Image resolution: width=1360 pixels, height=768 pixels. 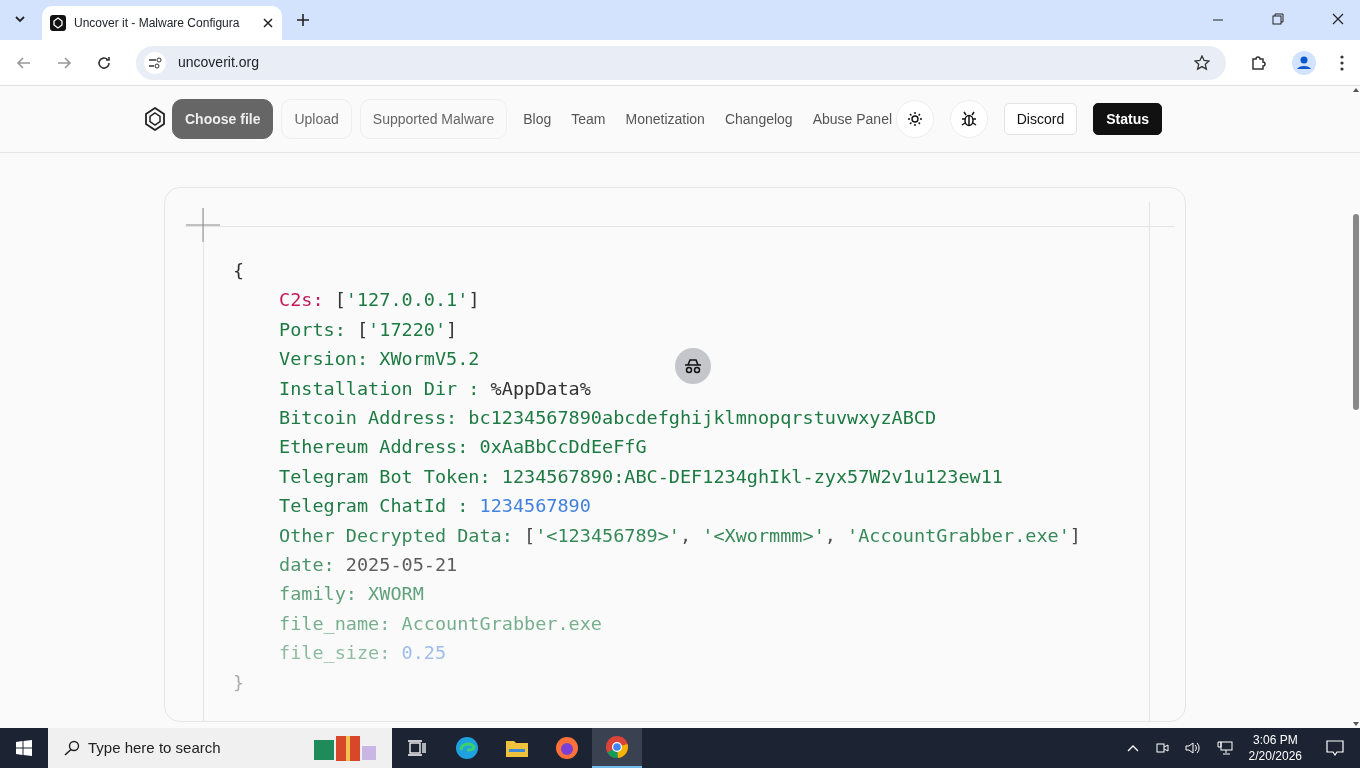 I want to click on config-line: Telegram ChatId : 1234567890, so click(x=434, y=506).